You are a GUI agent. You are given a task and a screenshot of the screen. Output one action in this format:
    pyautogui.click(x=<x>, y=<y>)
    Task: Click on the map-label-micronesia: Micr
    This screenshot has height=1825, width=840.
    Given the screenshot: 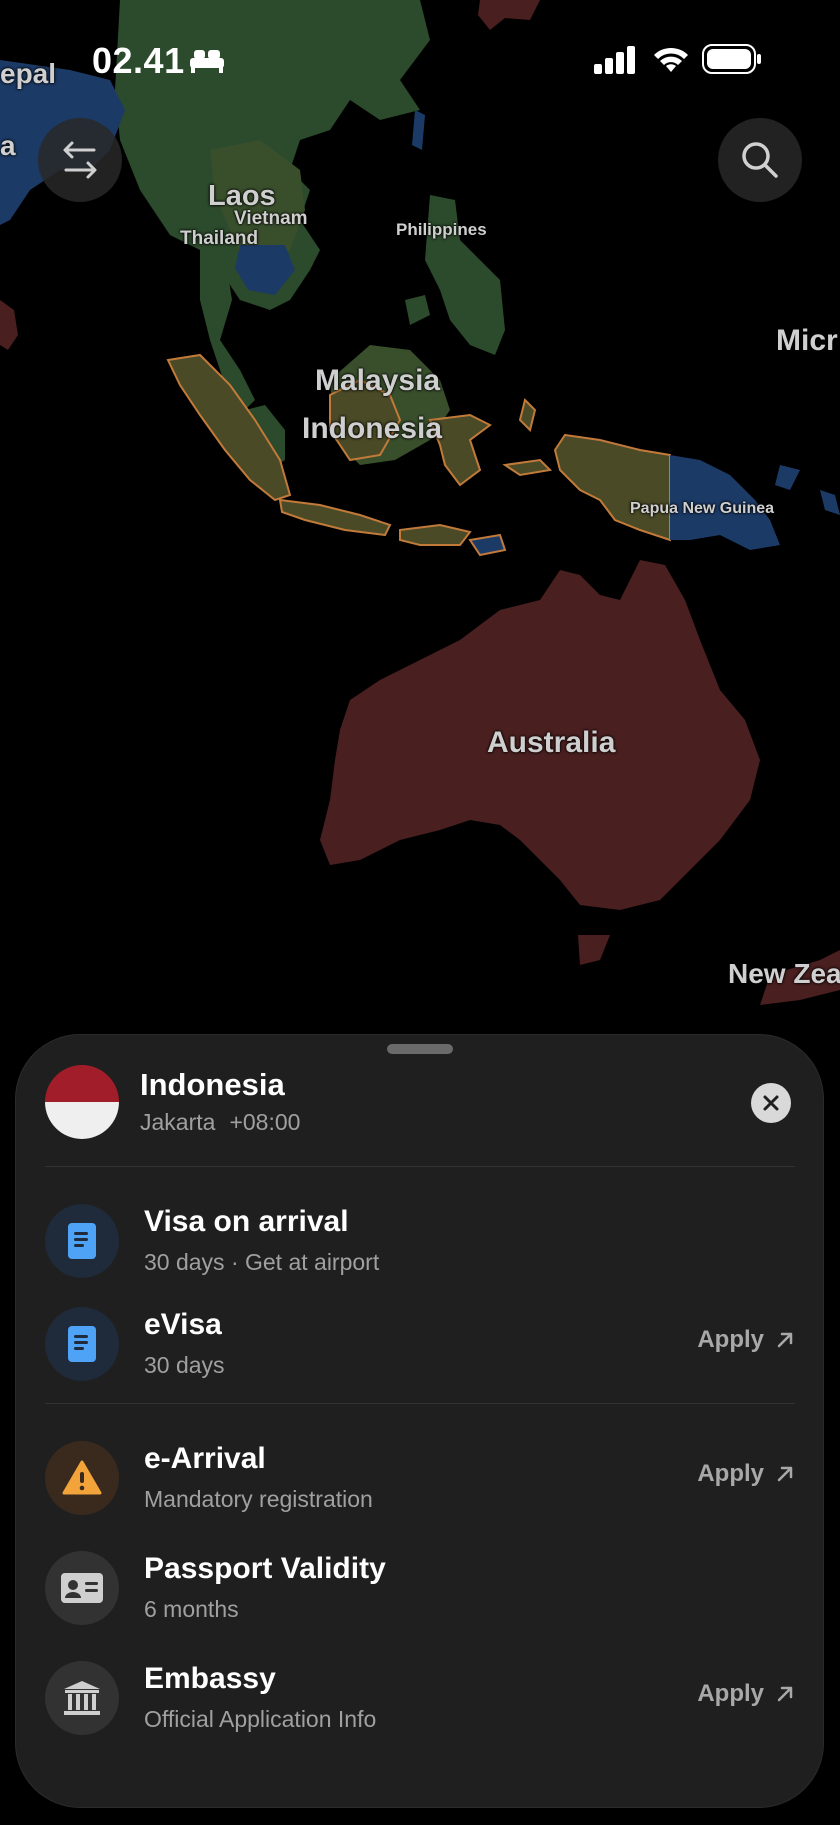 What is the action you would take?
    pyautogui.click(x=807, y=340)
    